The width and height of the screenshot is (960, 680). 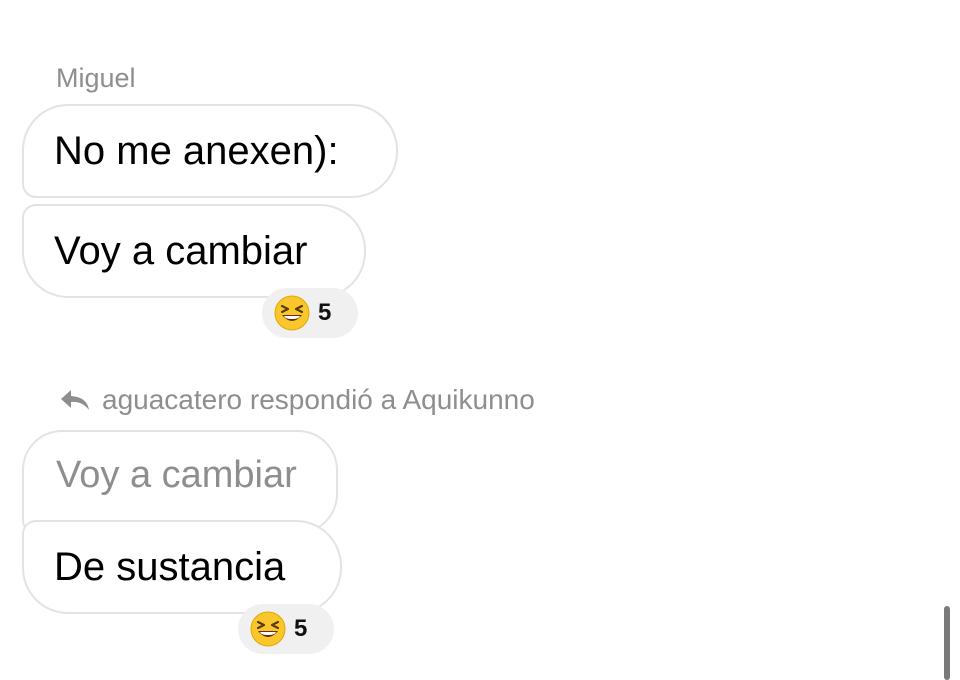 I want to click on message-text: No me anexen):, so click(x=196, y=151).